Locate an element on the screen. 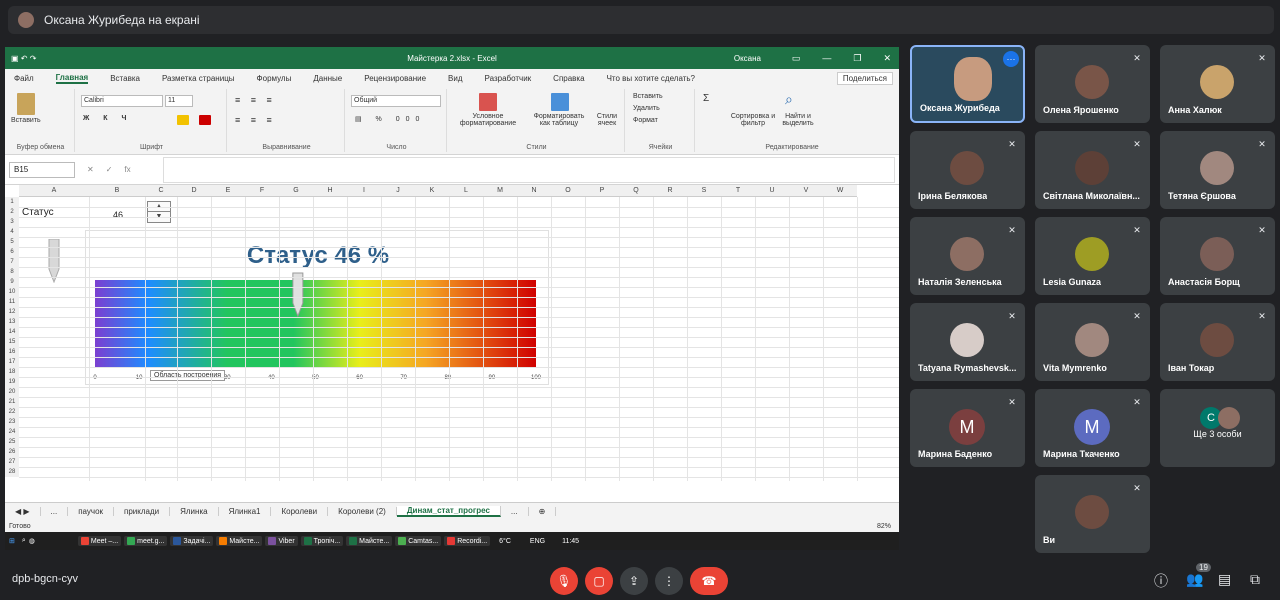 This screenshot has height=600, width=1280. camera-toggle-button: ▢ is located at coordinates (599, 581).